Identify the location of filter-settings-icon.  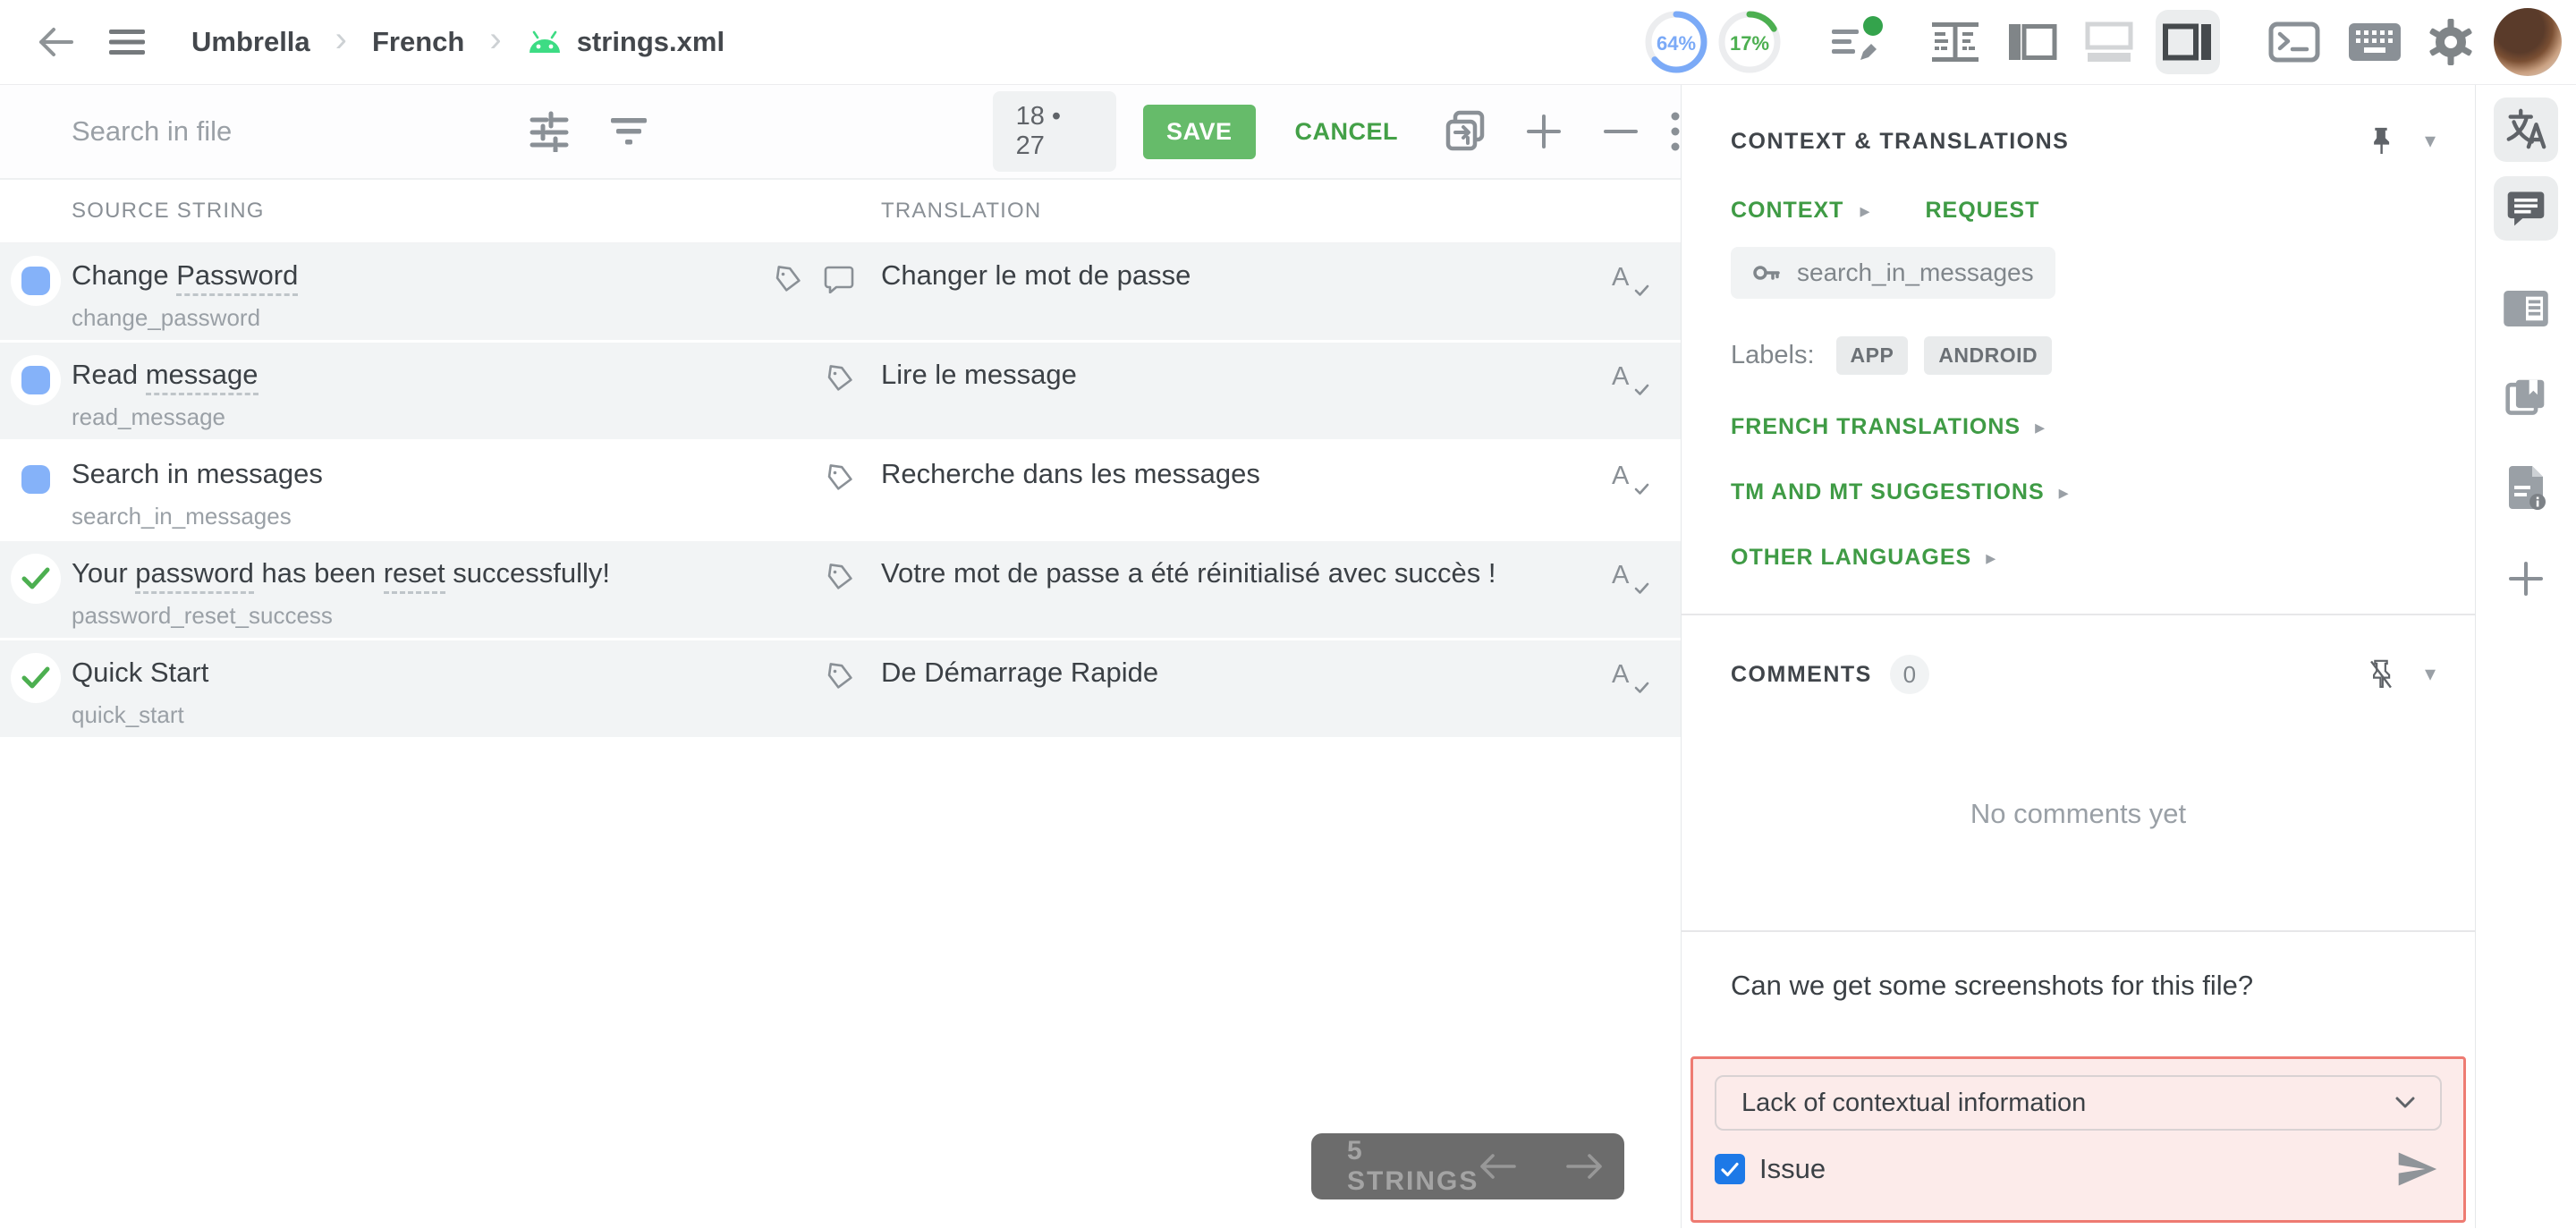
(549, 131).